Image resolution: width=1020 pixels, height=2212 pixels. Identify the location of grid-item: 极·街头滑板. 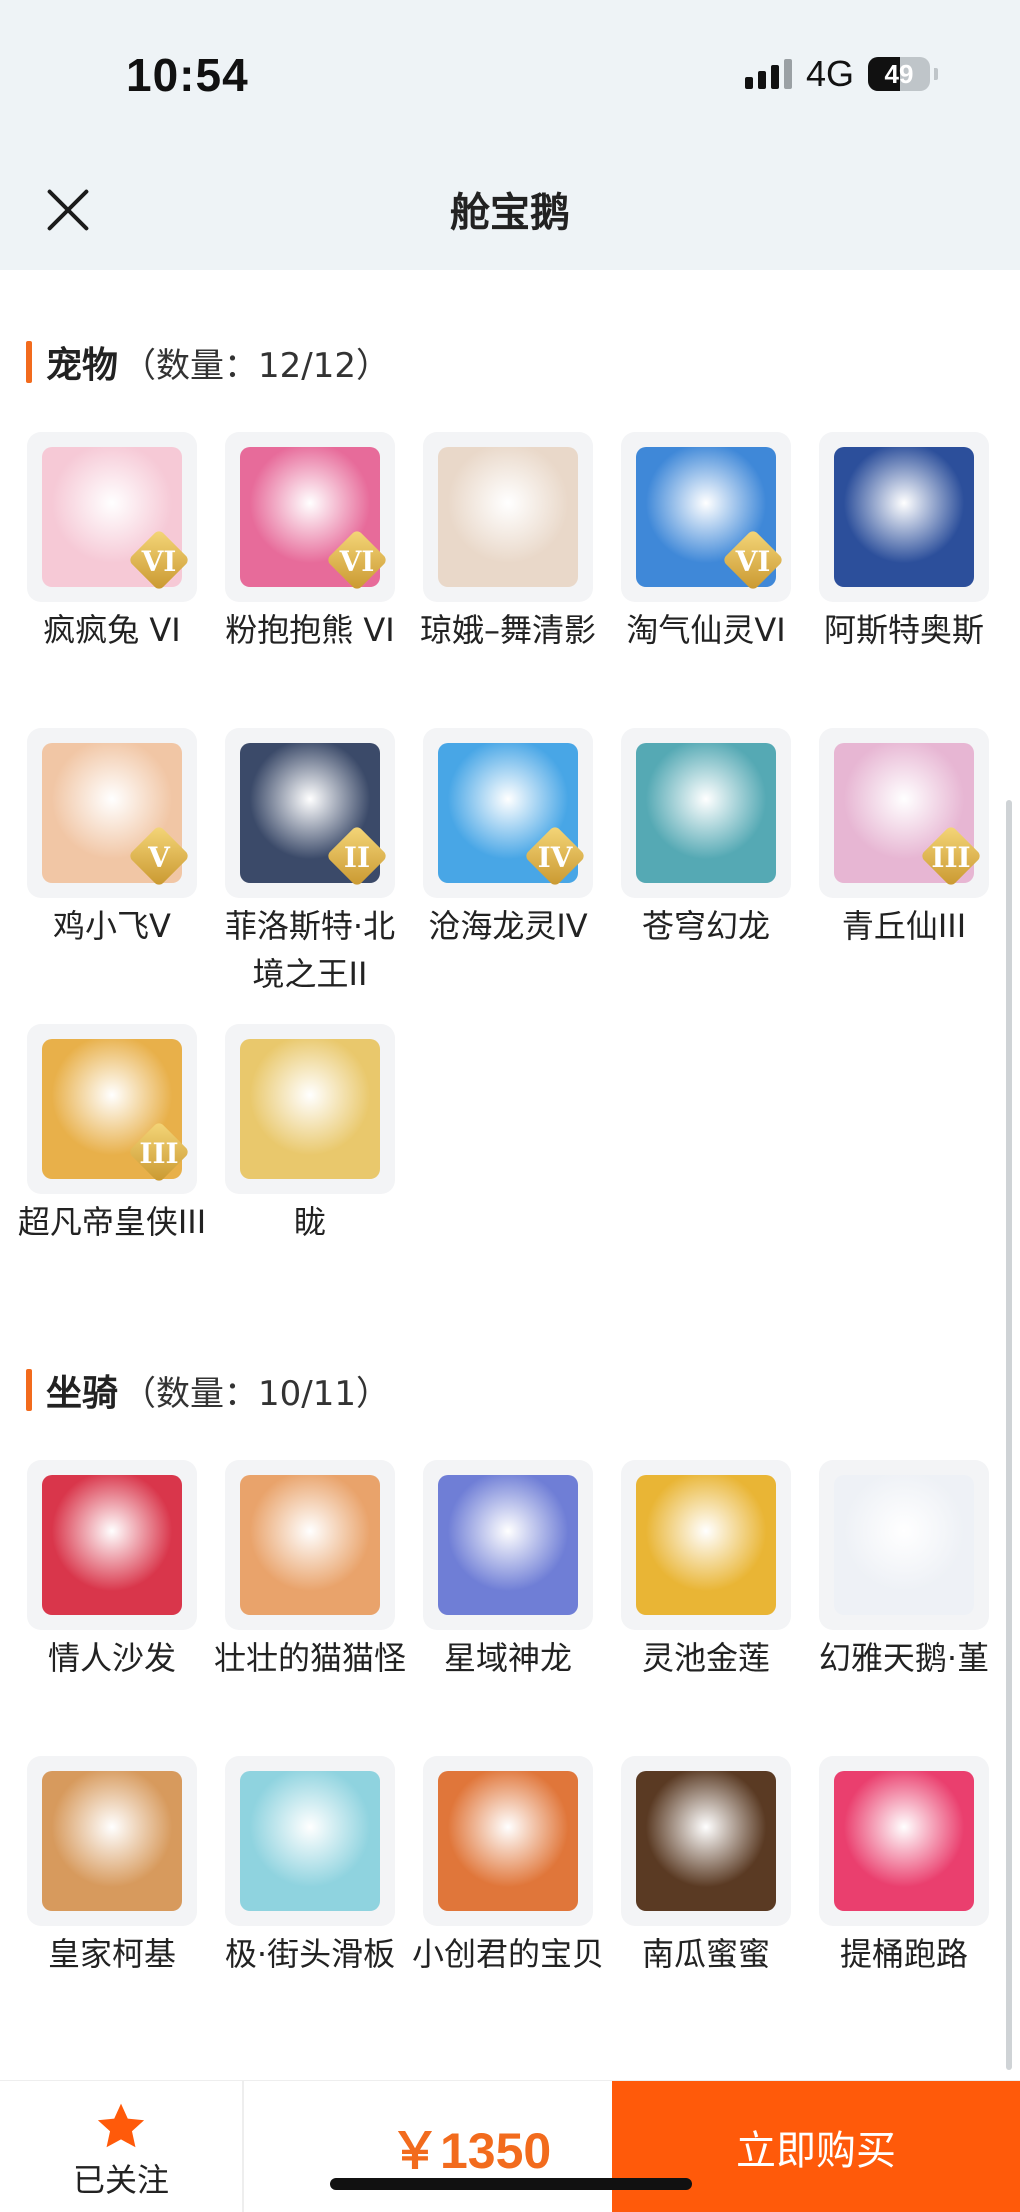
(310, 1904).